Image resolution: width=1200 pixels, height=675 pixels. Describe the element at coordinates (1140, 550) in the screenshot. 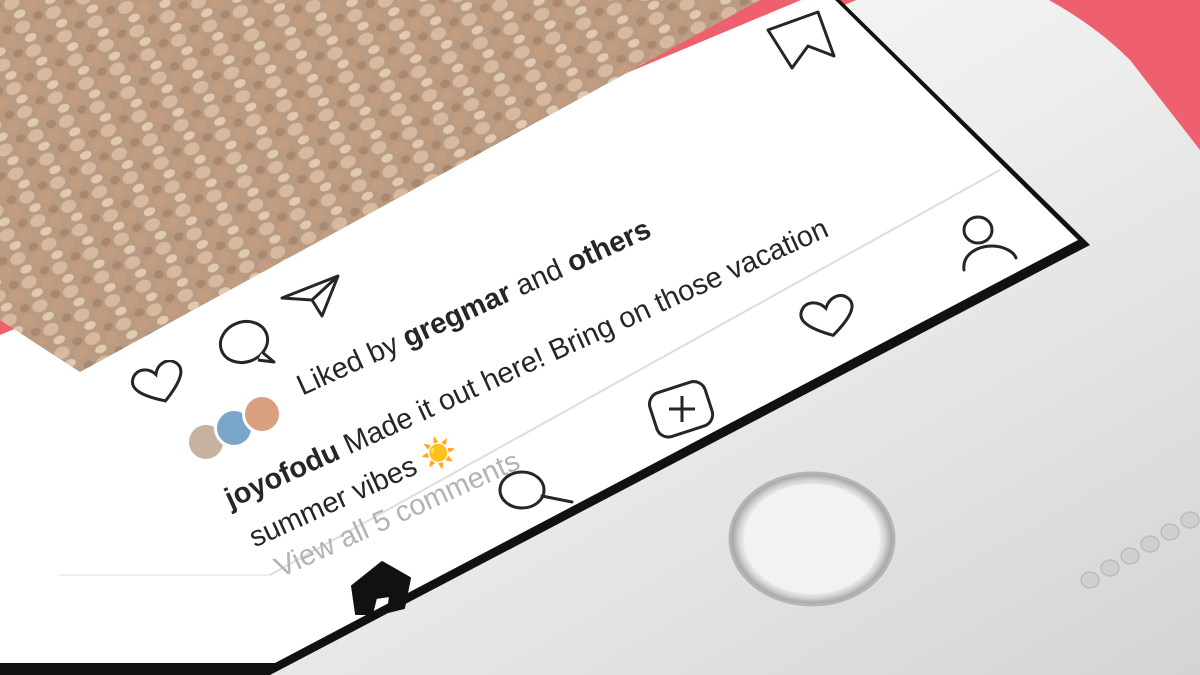

I see `speaker-grille` at that location.